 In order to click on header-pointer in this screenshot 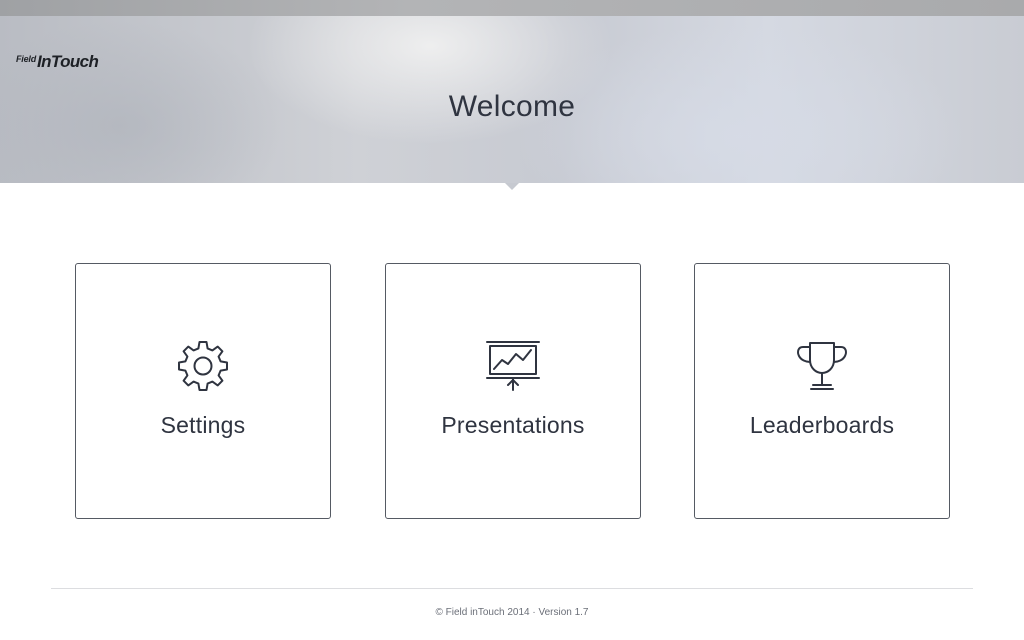, I will do `click(512, 186)`.